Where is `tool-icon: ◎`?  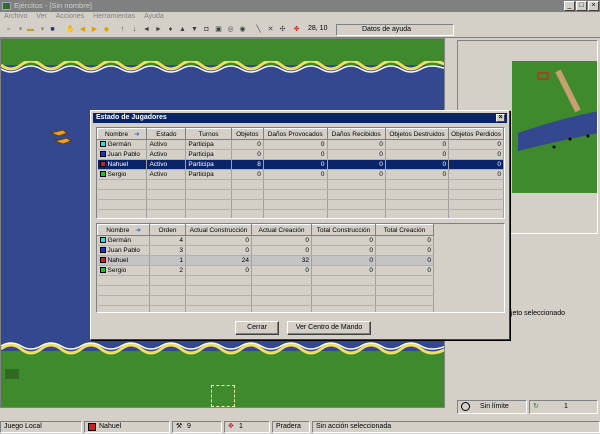 tool-icon: ◎ is located at coordinates (230, 29).